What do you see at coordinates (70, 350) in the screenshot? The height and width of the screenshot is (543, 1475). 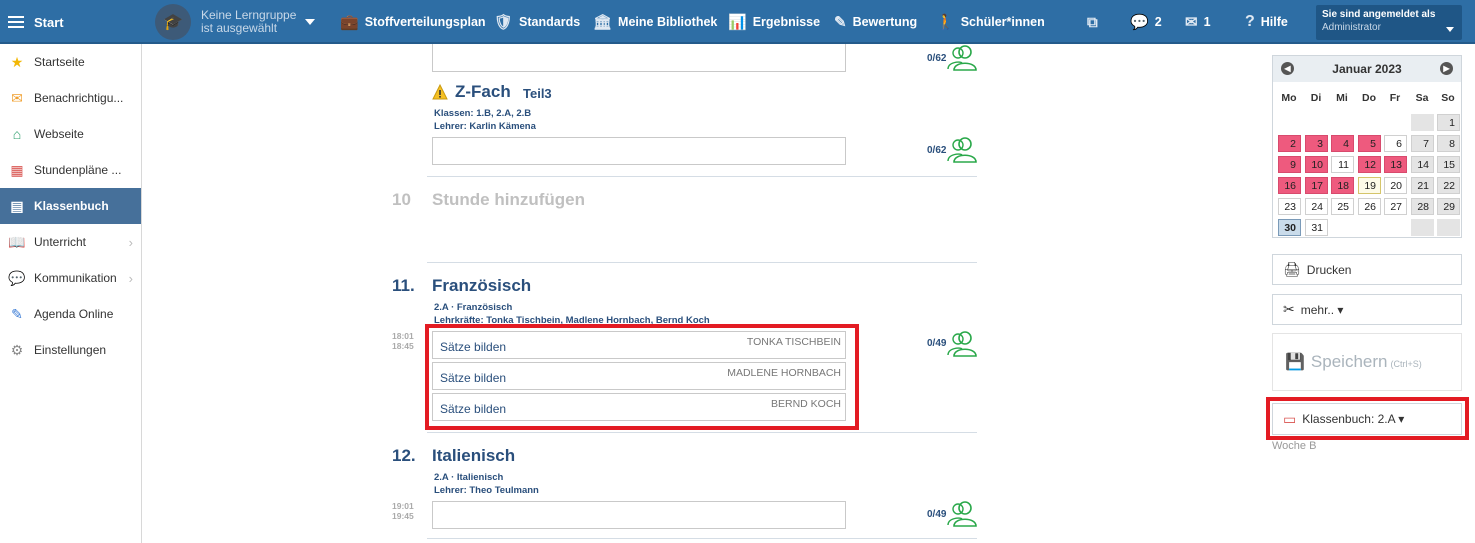 I see `sidebar-item-gear: ⚙ Einstellungen` at bounding box center [70, 350].